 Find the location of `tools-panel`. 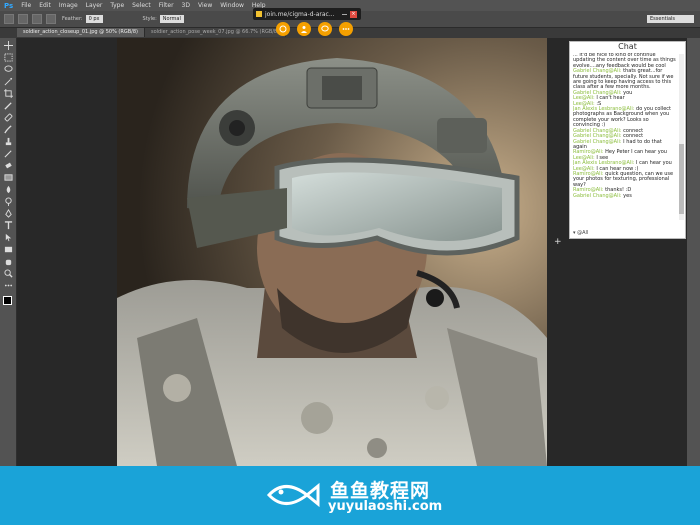

tools-panel is located at coordinates (8, 252).